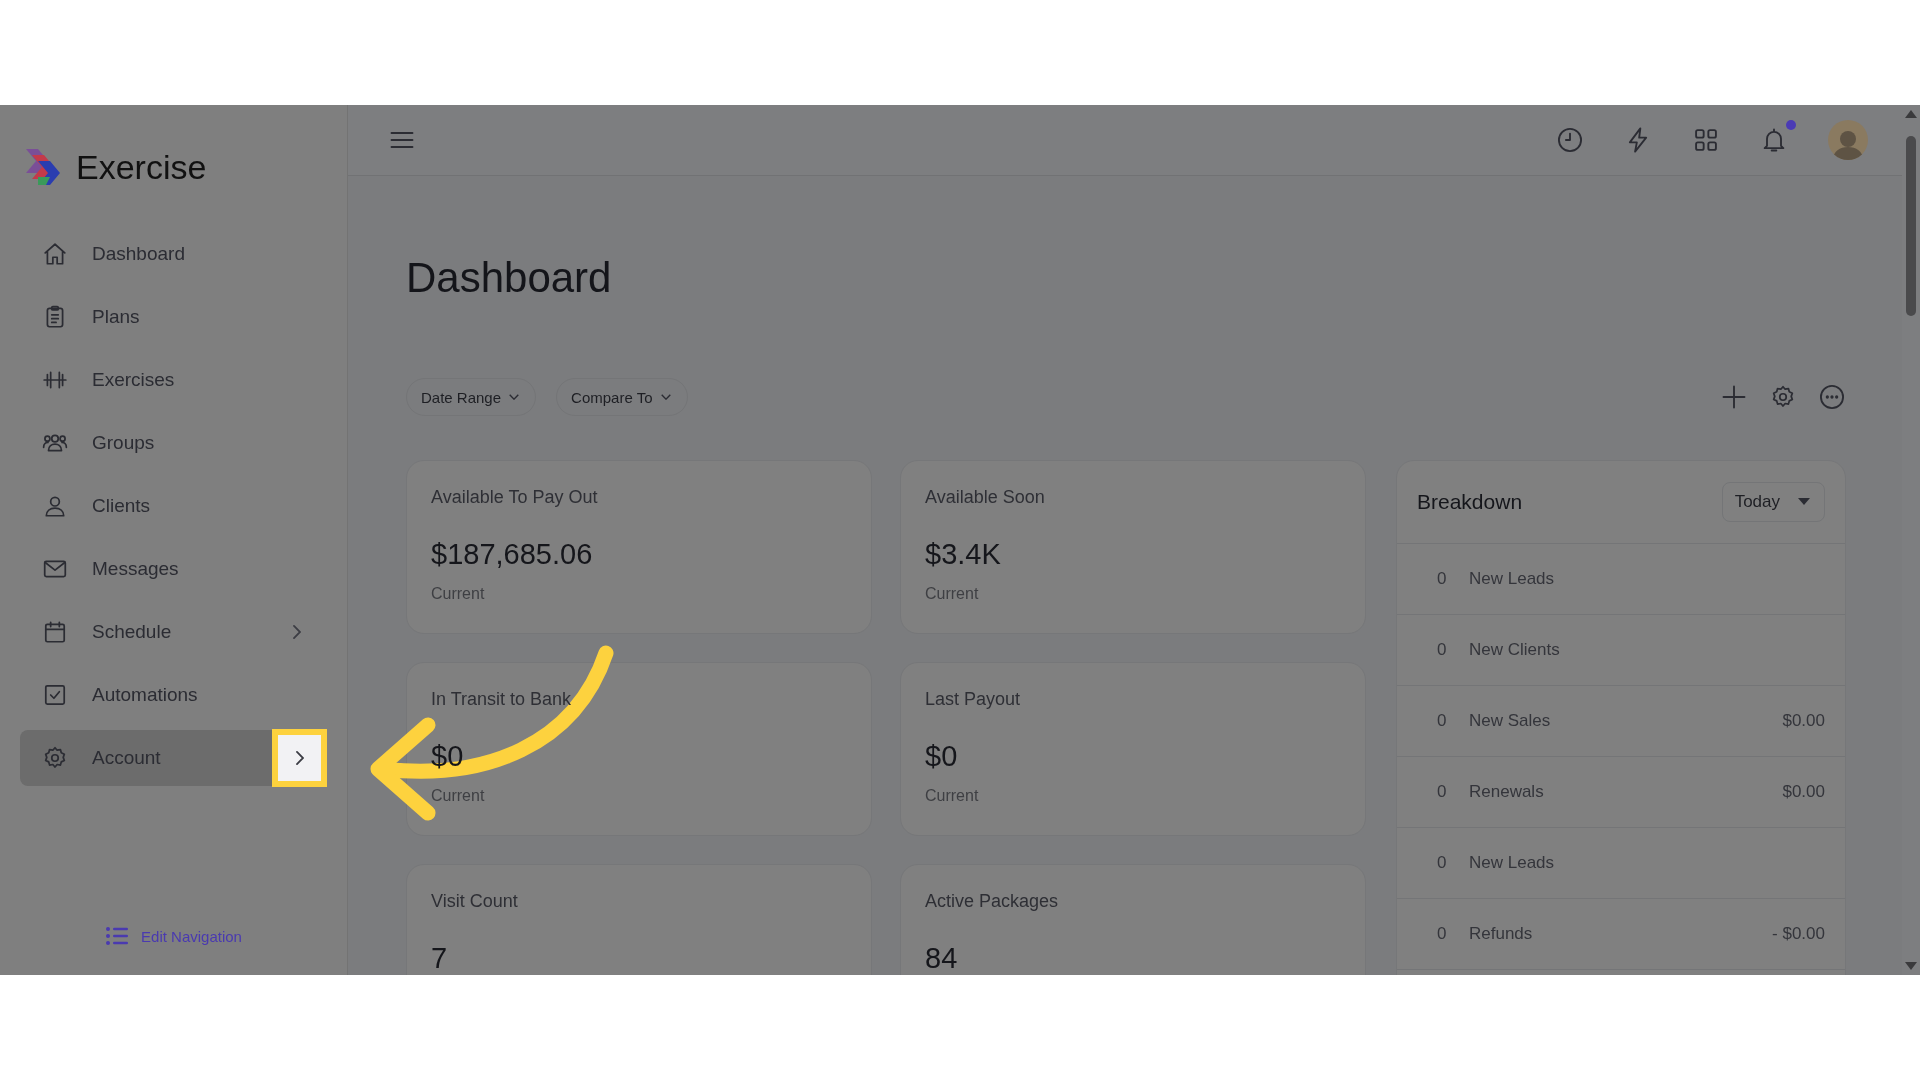  Describe the element at coordinates (1911, 226) in the screenshot. I see `scrollbar-thumb` at that location.